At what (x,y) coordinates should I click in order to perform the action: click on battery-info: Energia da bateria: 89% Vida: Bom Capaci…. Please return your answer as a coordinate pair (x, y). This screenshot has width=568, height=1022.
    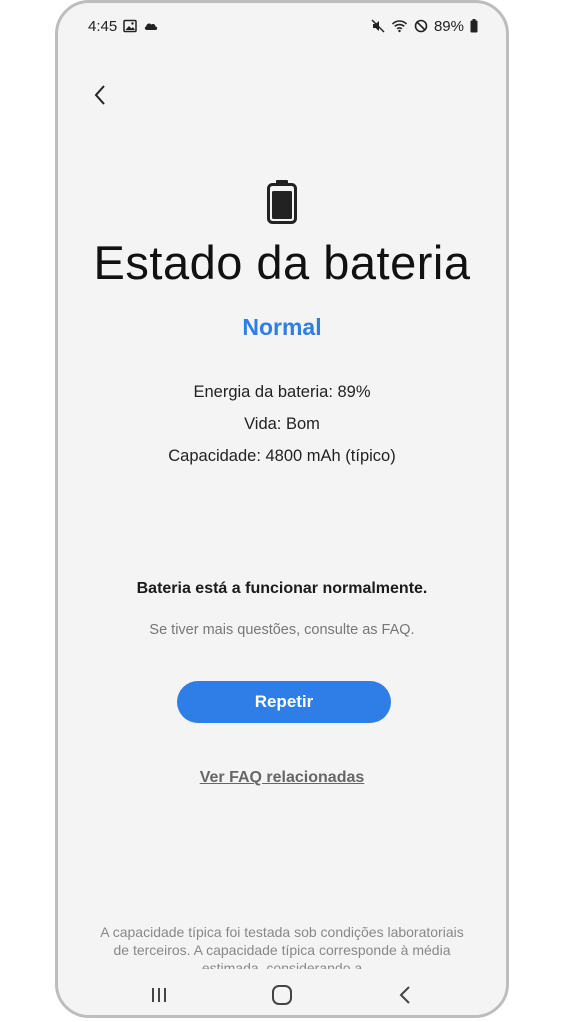
    Looking at the image, I should click on (282, 427).